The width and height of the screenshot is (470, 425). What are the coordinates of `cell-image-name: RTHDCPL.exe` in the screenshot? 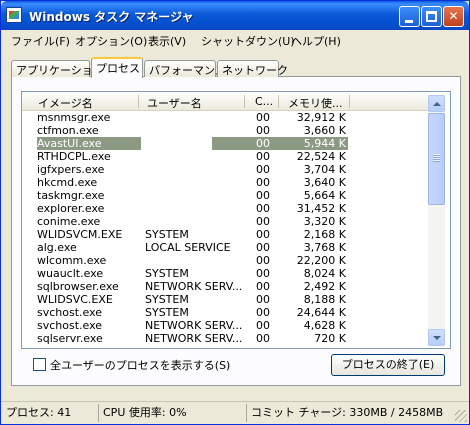 It's located at (74, 156).